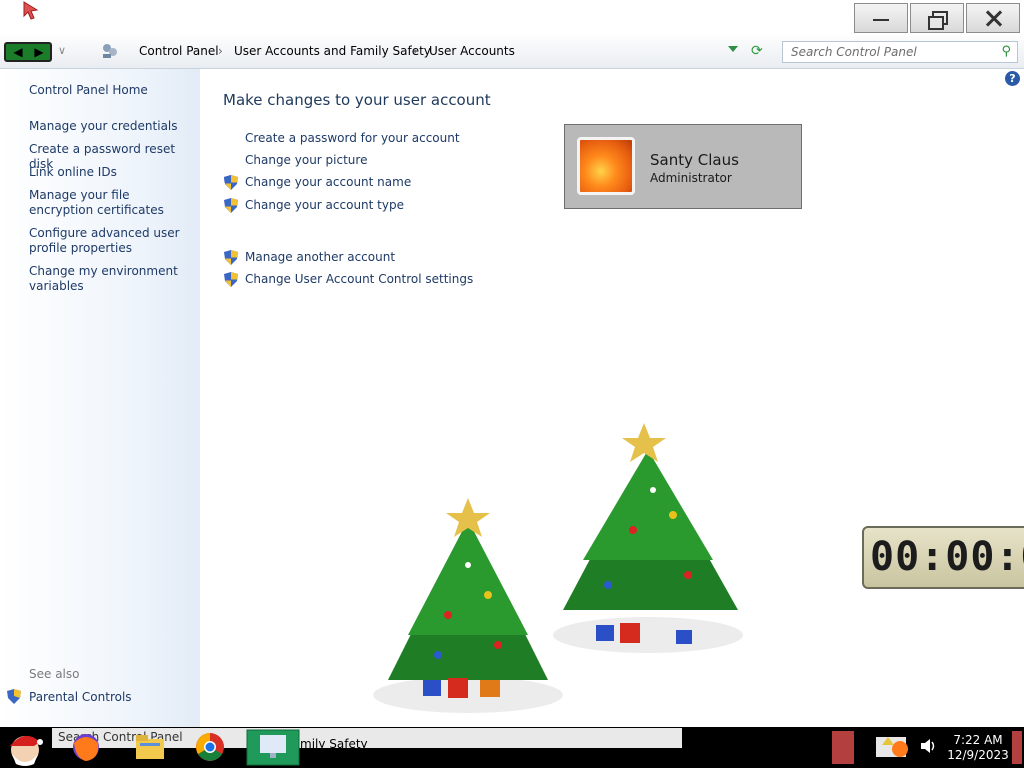  What do you see at coordinates (18, 52) in the screenshot?
I see `back-arrow-icon: ◀` at bounding box center [18, 52].